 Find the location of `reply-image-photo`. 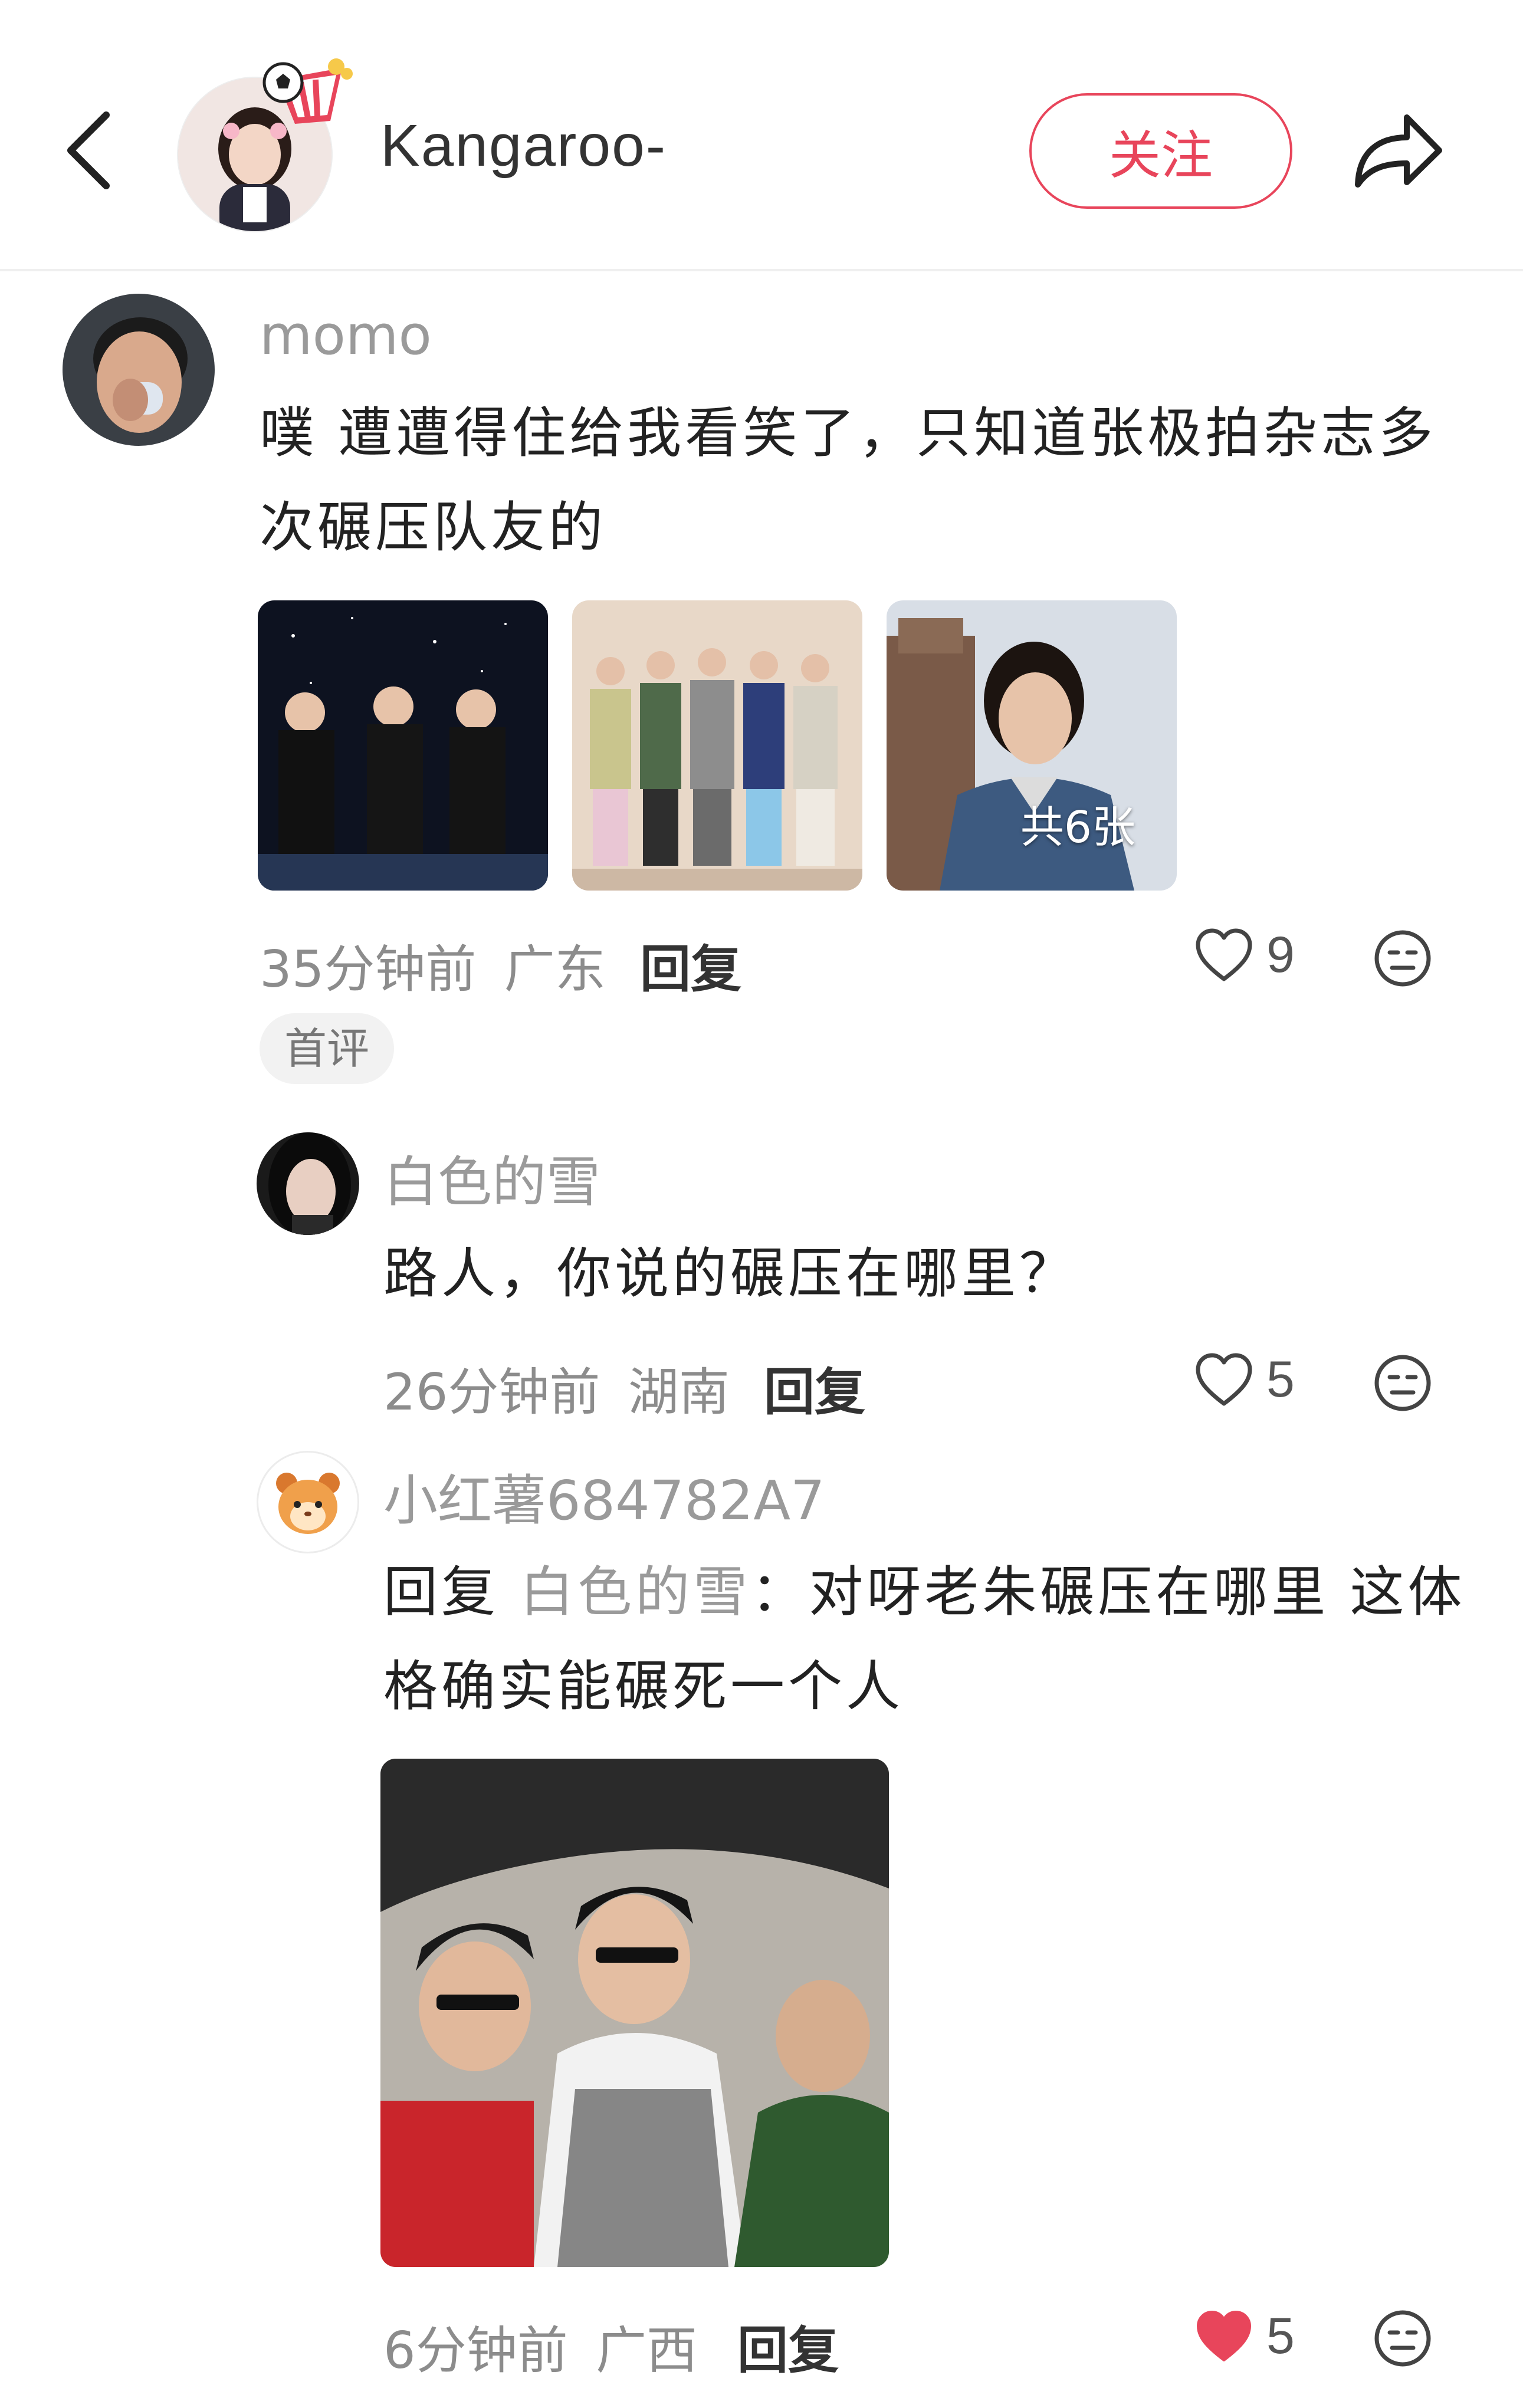

reply-image-photo is located at coordinates (635, 2013).